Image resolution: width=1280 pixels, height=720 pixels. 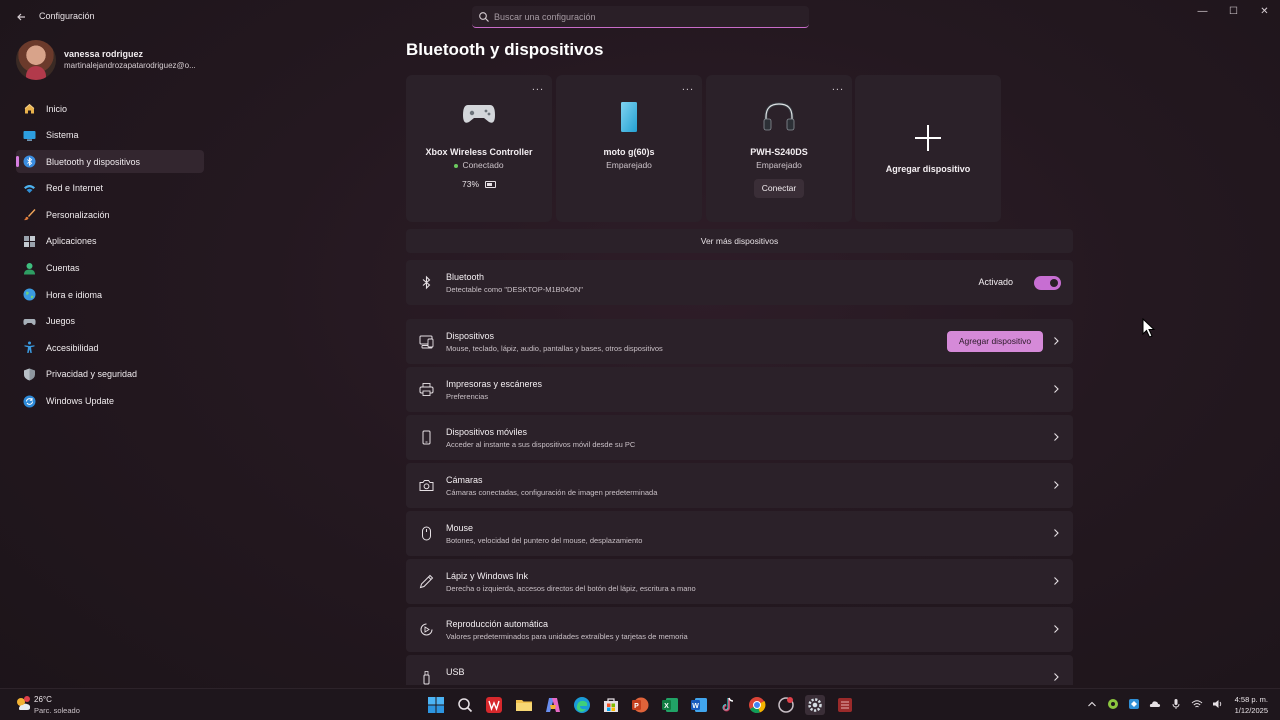 I want to click on network-app-icon, so click(x=1134, y=704).